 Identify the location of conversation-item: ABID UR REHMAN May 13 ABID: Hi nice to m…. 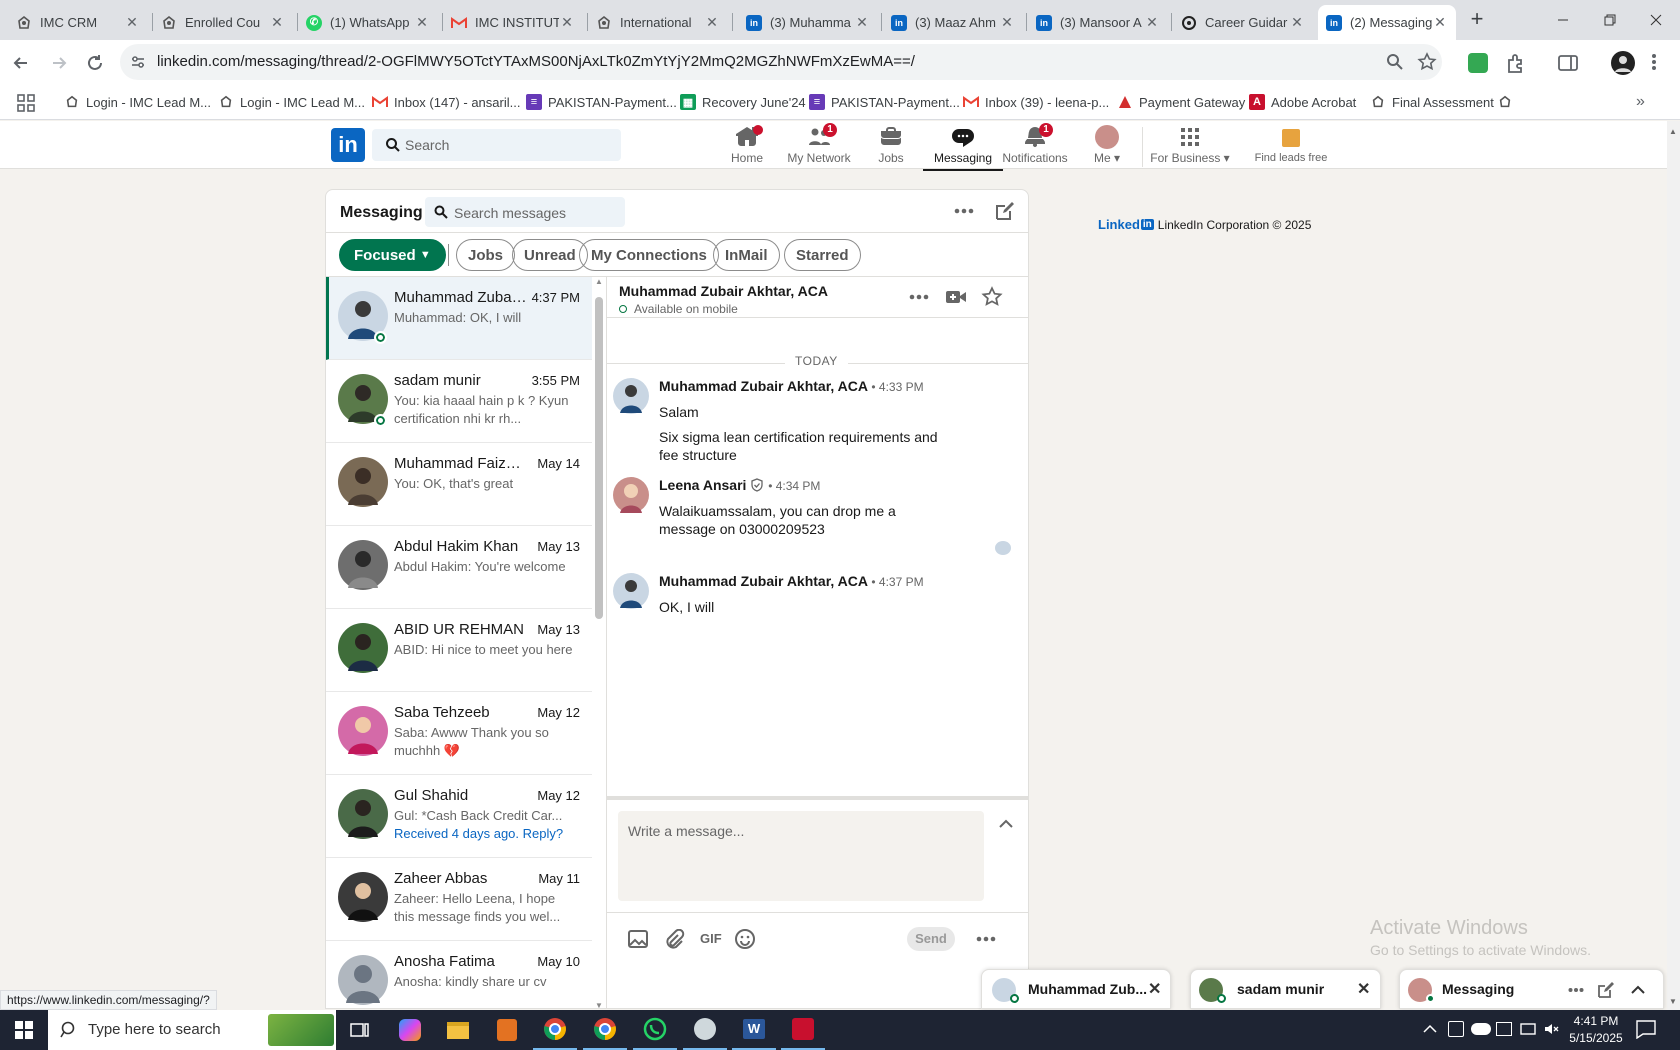
(459, 650).